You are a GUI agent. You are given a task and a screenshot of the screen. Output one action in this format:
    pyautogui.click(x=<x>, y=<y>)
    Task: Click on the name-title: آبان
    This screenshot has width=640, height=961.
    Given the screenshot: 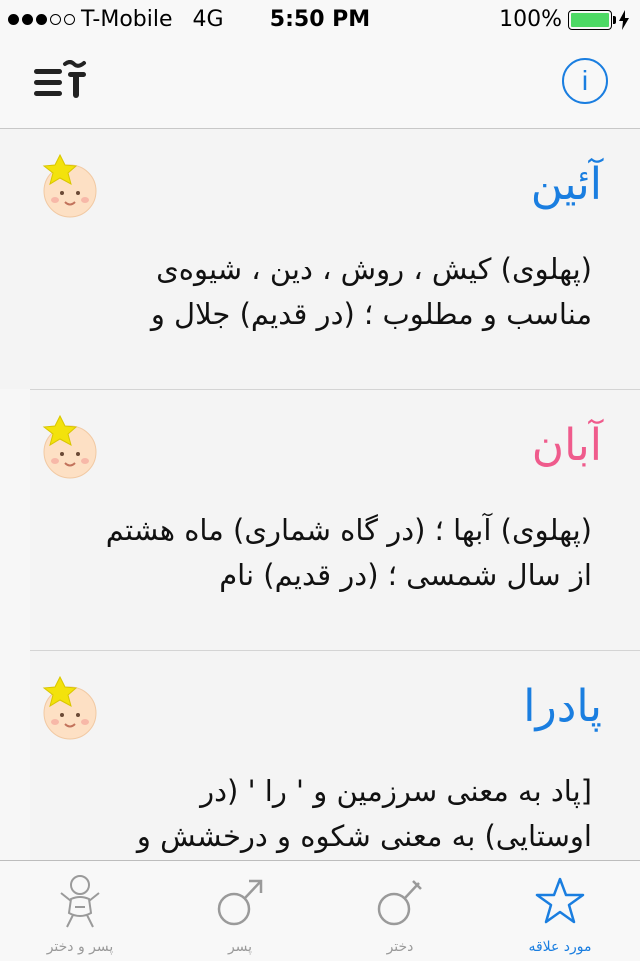 What is the action you would take?
    pyautogui.click(x=566, y=445)
    